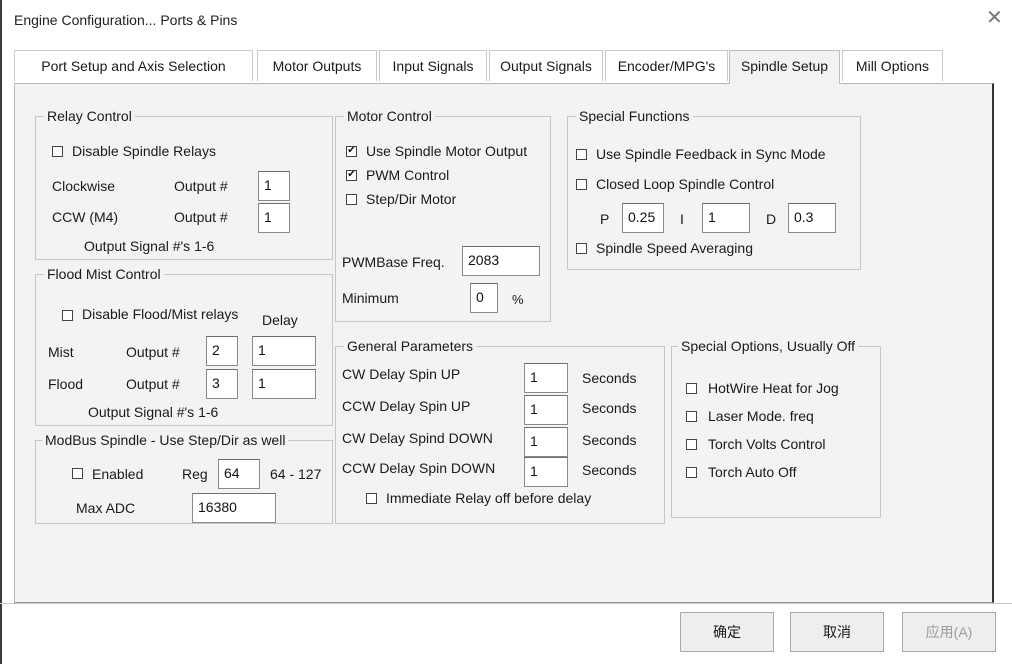 This screenshot has height=664, width=1012. I want to click on group-title: Special Options, Usually Off, so click(768, 346).